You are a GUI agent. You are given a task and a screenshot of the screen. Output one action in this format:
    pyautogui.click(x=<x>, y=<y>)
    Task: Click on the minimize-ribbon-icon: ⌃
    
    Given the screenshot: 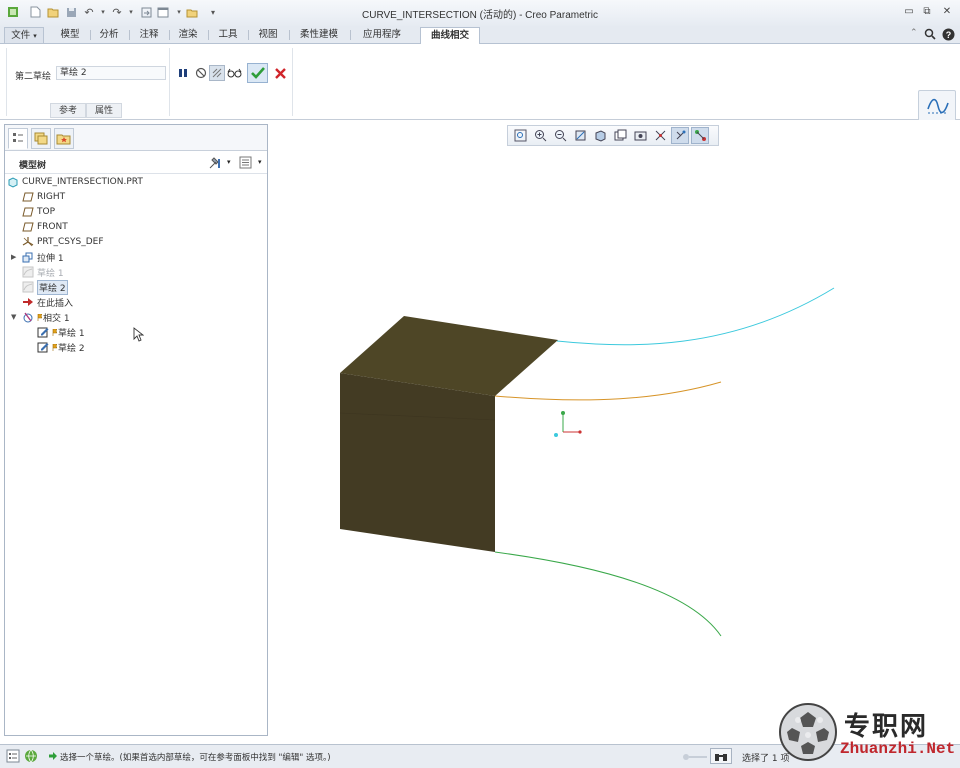 What is the action you would take?
    pyautogui.click(x=914, y=33)
    